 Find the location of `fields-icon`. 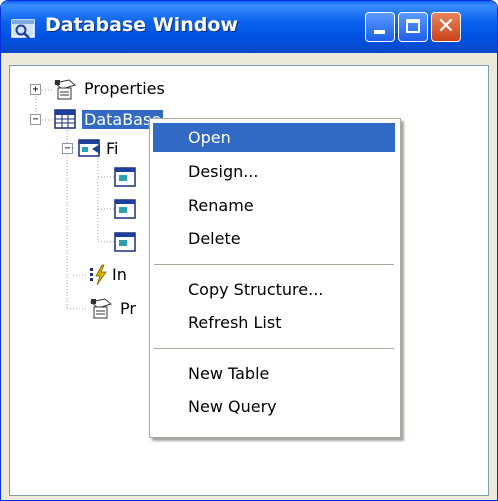

fields-icon is located at coordinates (89, 148).